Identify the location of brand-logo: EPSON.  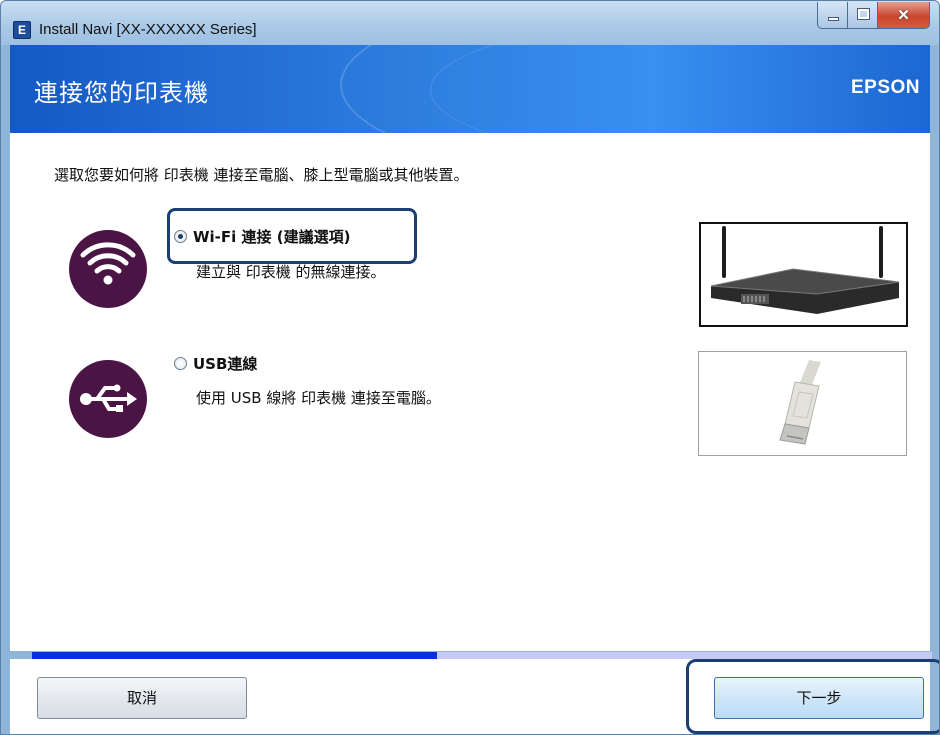
(885, 87).